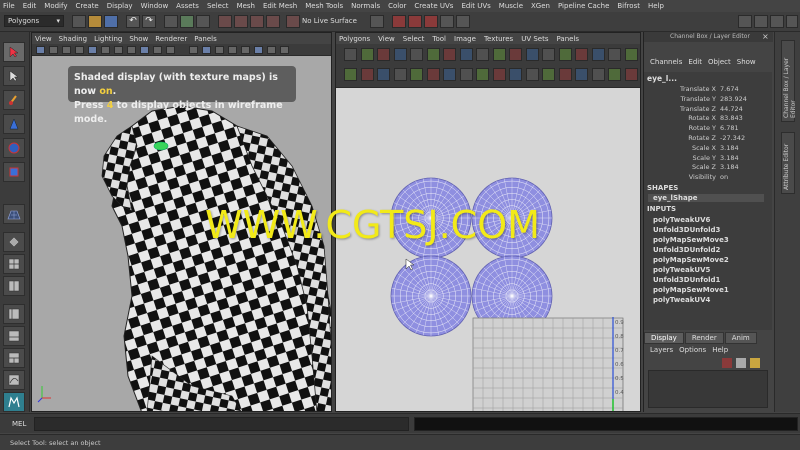  What do you see at coordinates (656, 6) in the screenshot?
I see `menu-help: Help` at bounding box center [656, 6].